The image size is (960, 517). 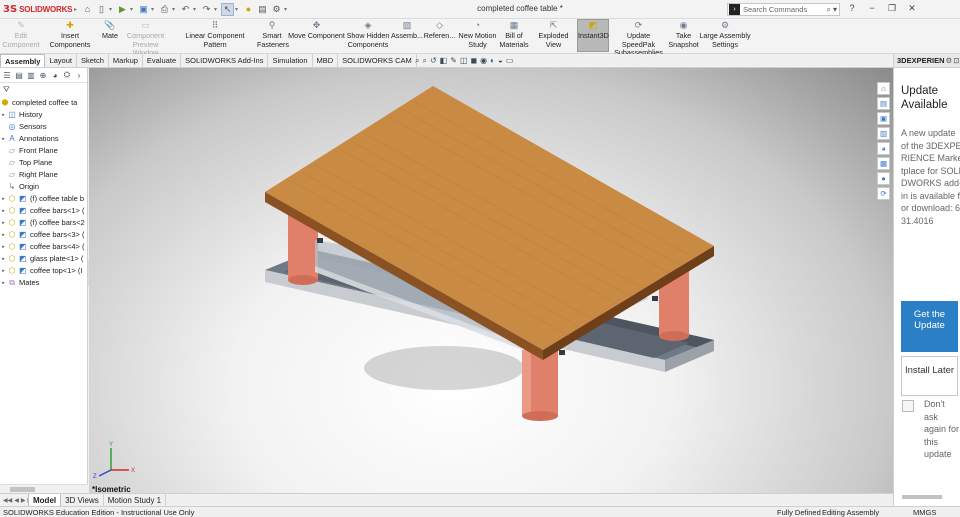 I want to click on tree-item-part: ▸ ⬡ ◩ coffee top<1> (I, so click(x=43, y=271).